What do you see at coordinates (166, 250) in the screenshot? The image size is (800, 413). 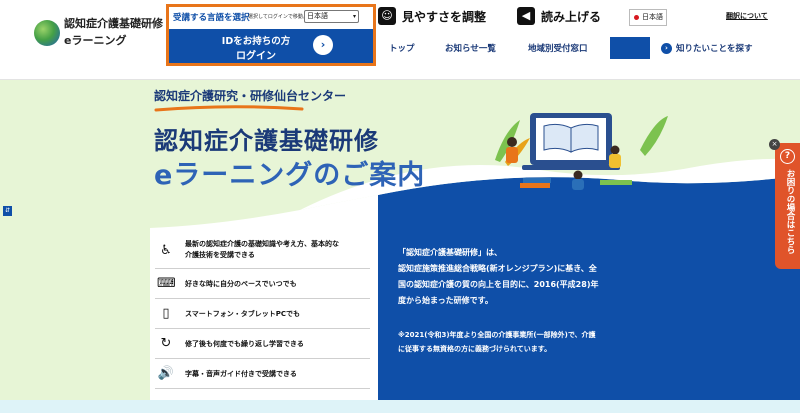 I see `caregiver-icon: ♿` at bounding box center [166, 250].